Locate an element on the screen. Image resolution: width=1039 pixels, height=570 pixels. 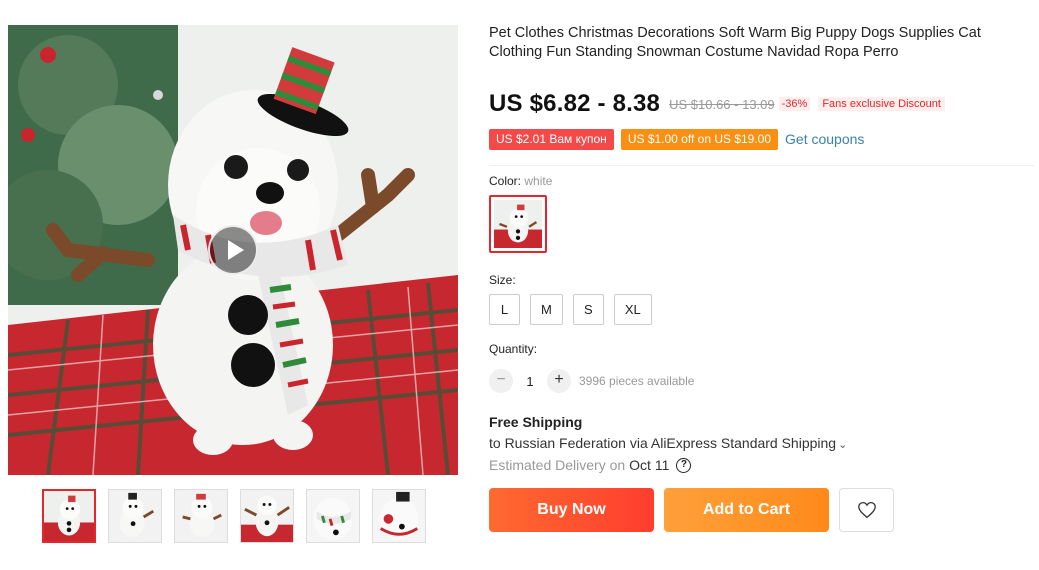
color-section: Color: white is located at coordinates (761, 213).